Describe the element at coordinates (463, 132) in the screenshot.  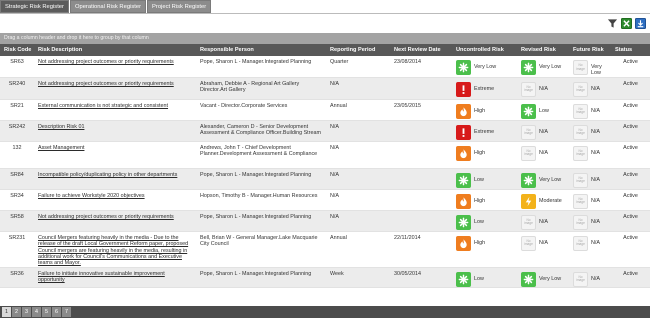
I see `risk-level-red-icon` at that location.